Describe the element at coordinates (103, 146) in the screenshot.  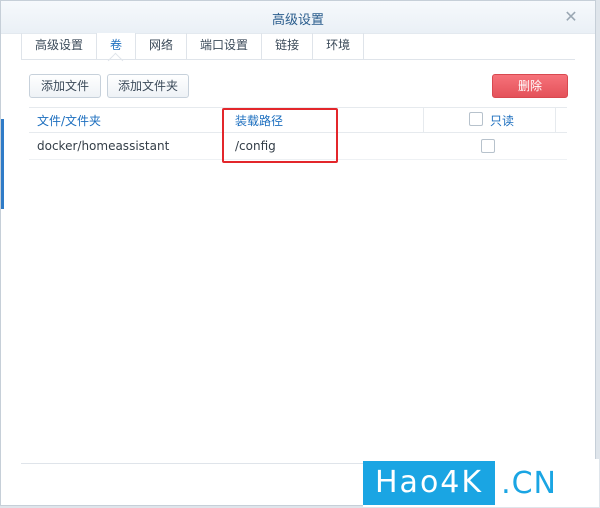
I see `cell-file: docker/homeassistant` at that location.